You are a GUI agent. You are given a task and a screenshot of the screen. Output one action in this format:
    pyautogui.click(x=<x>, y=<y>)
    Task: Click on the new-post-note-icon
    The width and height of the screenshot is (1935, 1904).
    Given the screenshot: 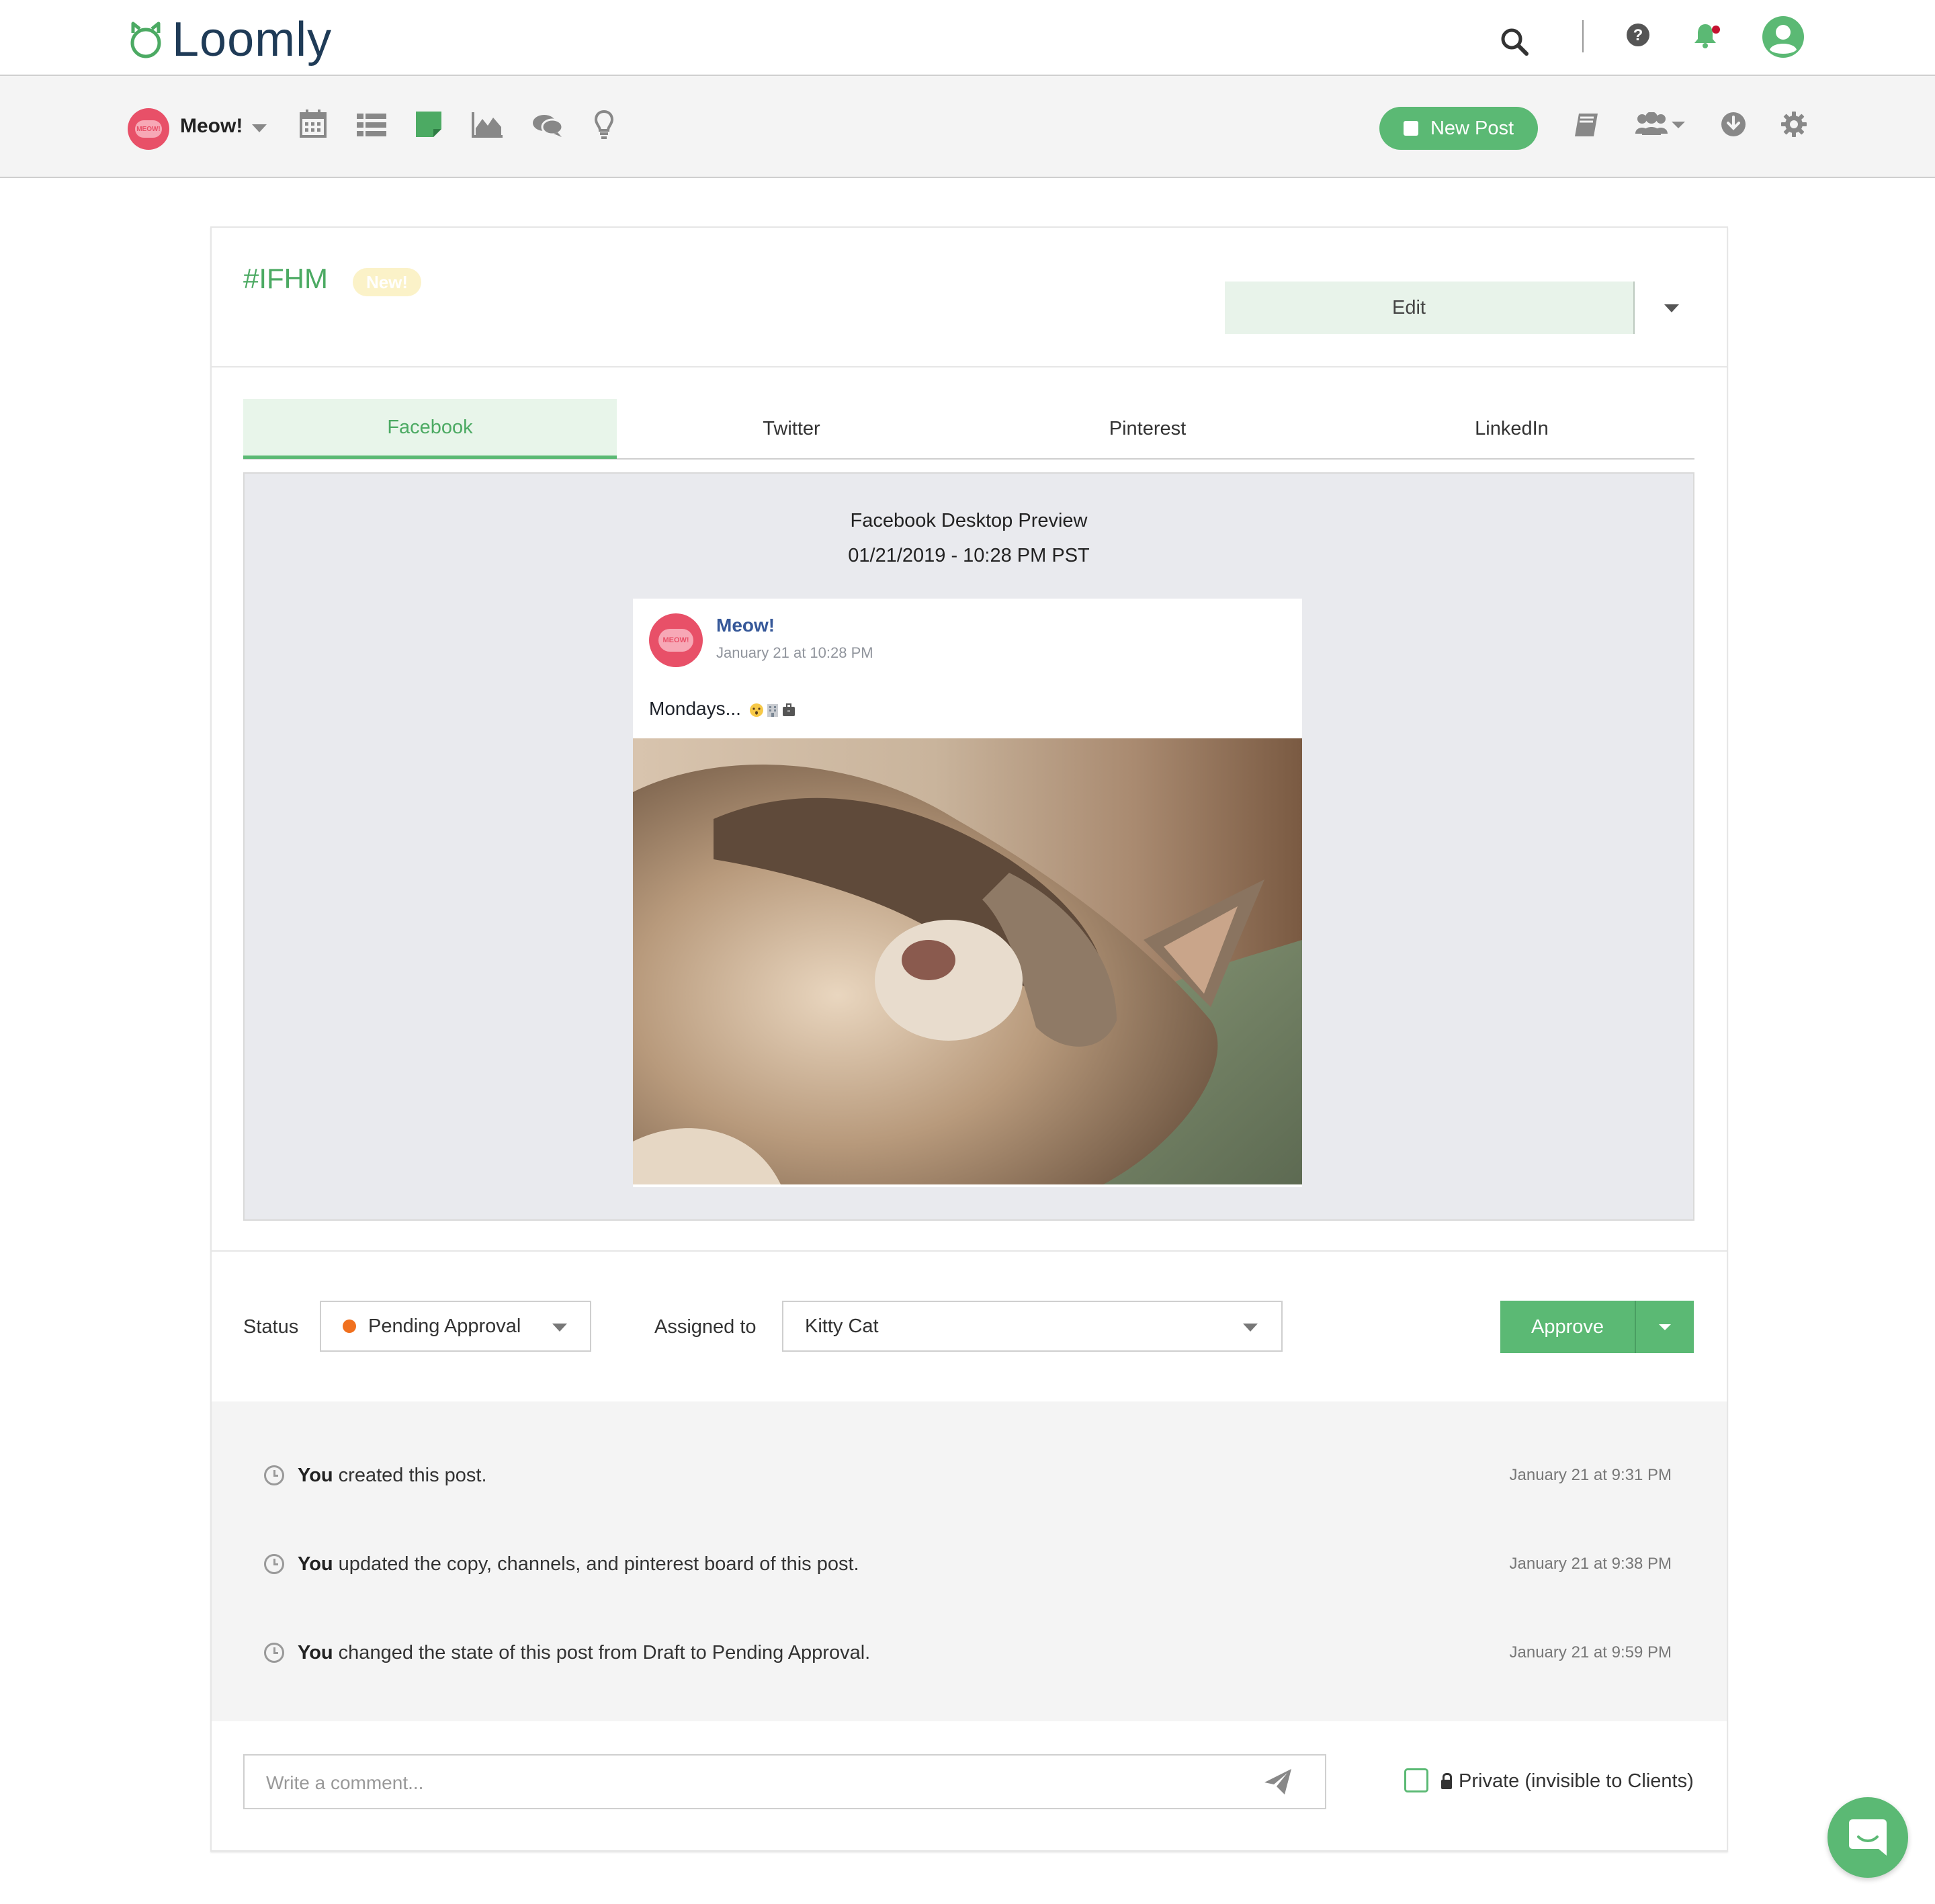 What is the action you would take?
    pyautogui.click(x=1410, y=128)
    